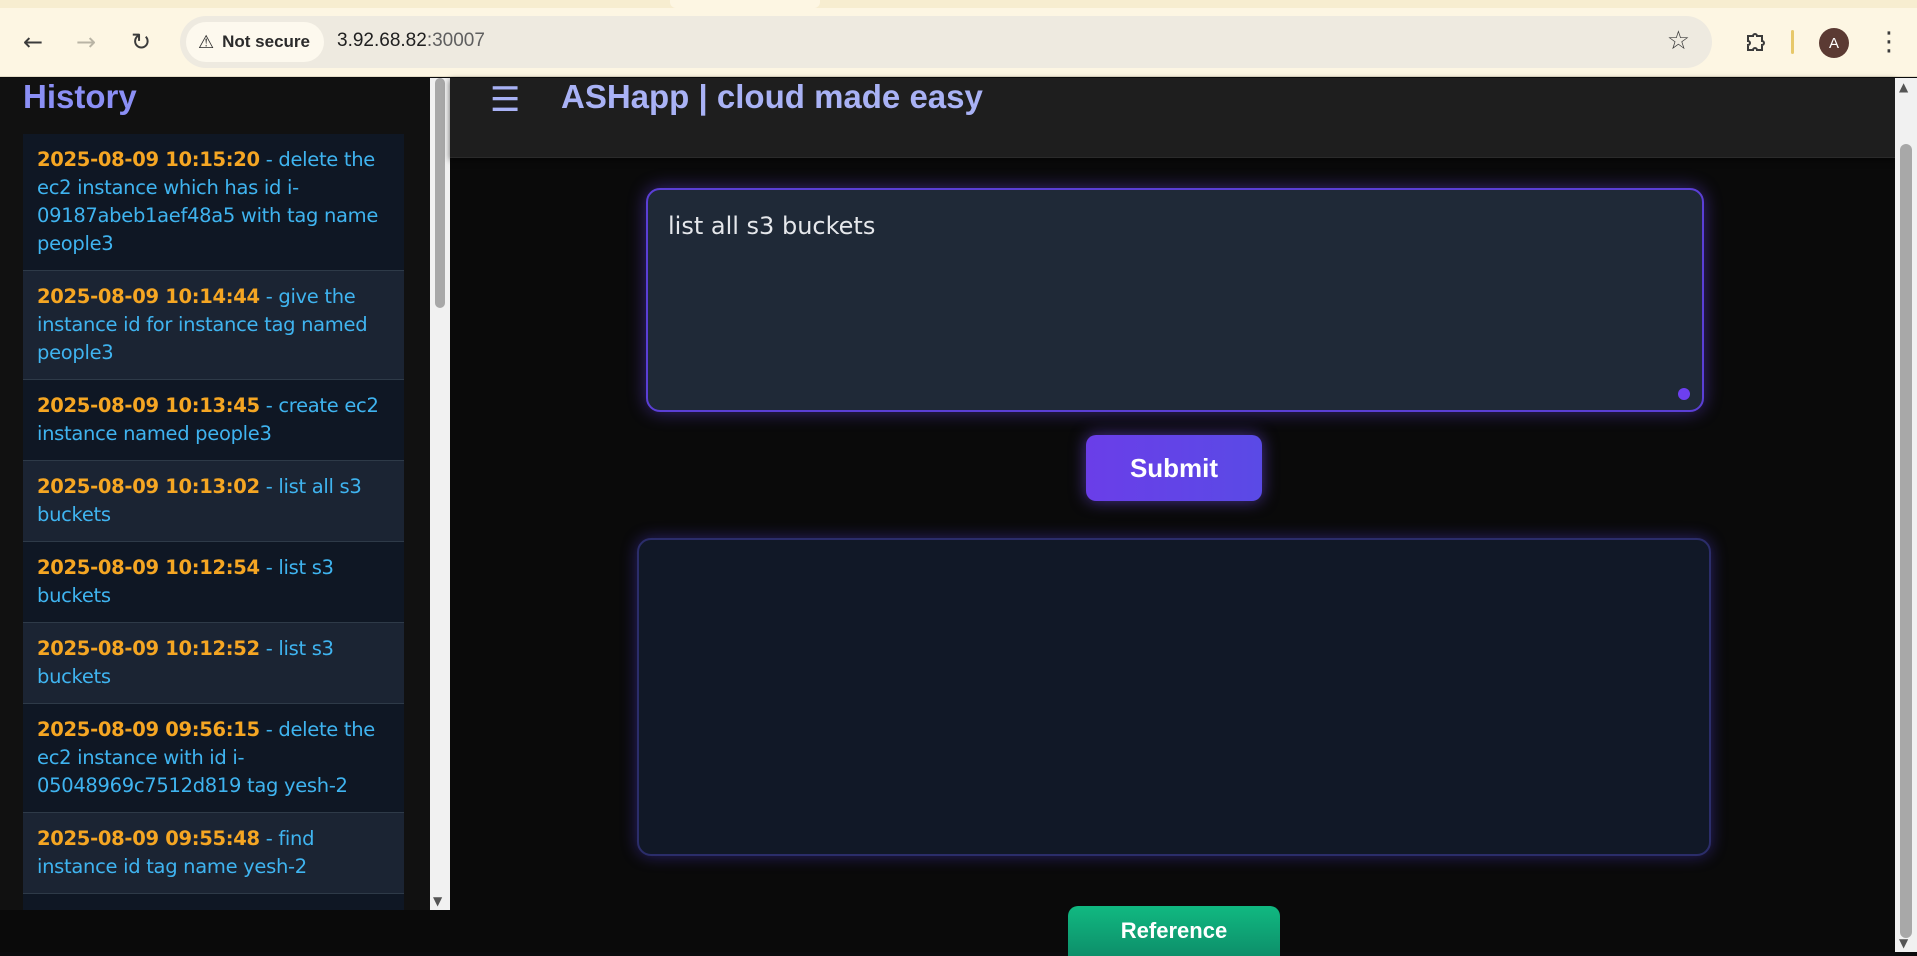  Describe the element at coordinates (213, 902) in the screenshot. I see `history-item: 2025-08-09 09:54:30 - delete` at that location.